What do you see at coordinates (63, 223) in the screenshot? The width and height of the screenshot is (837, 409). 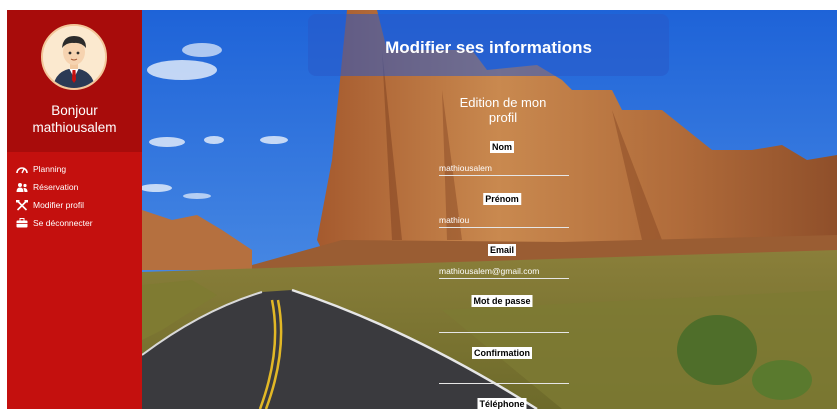 I see `sidebar-item-label: Se déconnecter` at bounding box center [63, 223].